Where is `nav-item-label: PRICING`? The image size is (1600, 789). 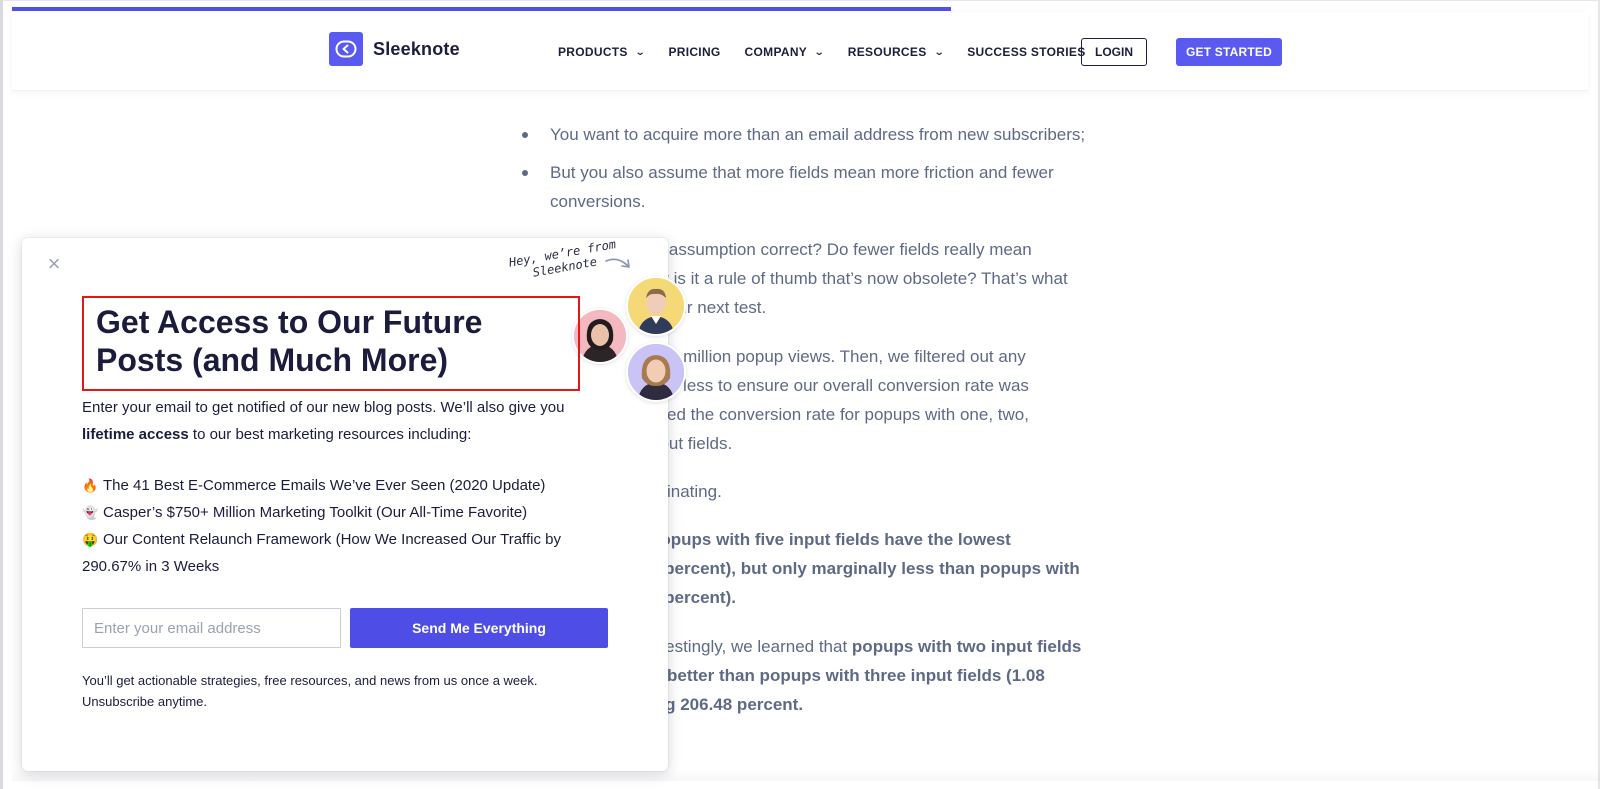 nav-item-label: PRICING is located at coordinates (694, 52).